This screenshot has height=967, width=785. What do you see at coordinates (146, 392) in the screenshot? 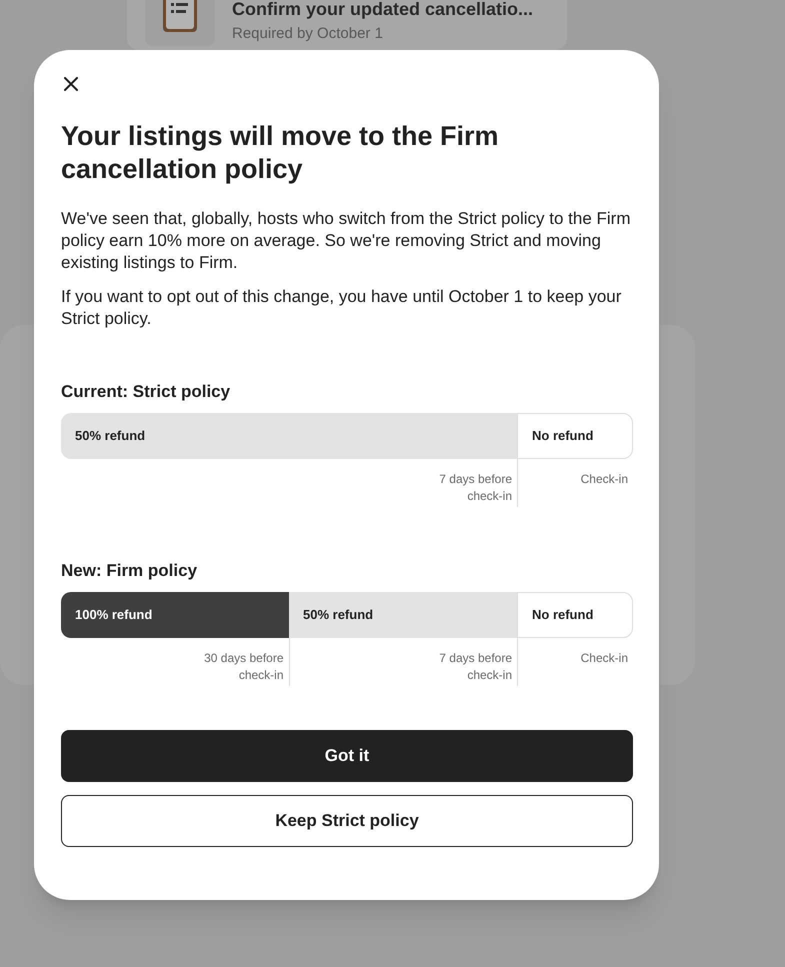
I see `policy-heading: Current: Strict policy` at bounding box center [146, 392].